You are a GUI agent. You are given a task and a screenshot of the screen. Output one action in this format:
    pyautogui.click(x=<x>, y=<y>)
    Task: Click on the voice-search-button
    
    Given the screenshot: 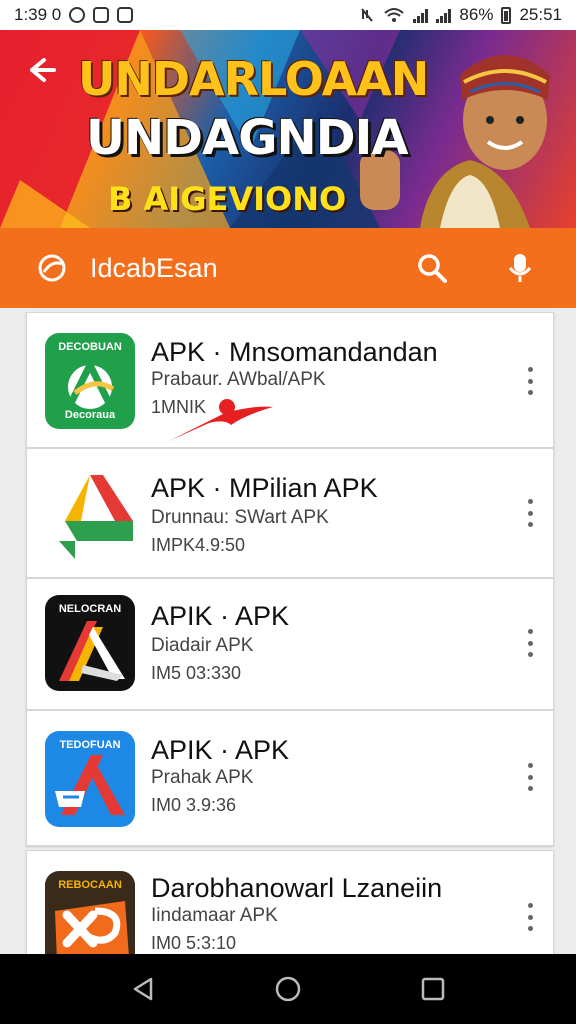 What is the action you would take?
    pyautogui.click(x=520, y=268)
    